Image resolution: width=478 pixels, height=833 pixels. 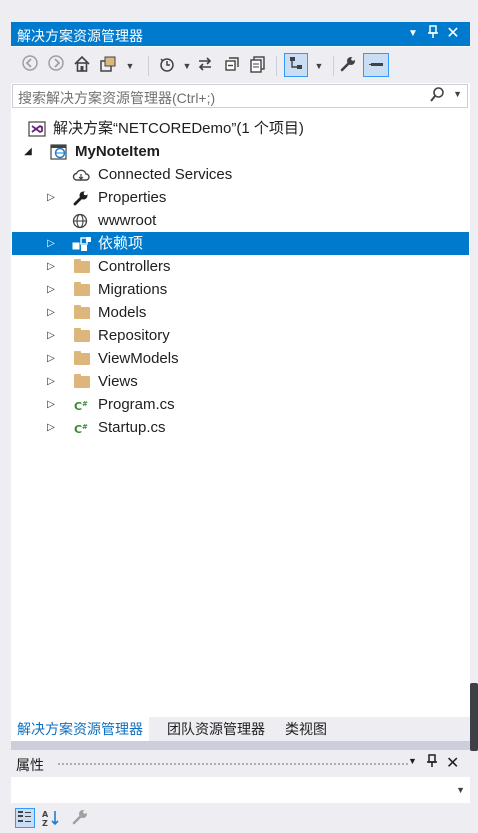 What do you see at coordinates (240, 816) in the screenshot?
I see `properties-toolbar: AZ` at bounding box center [240, 816].